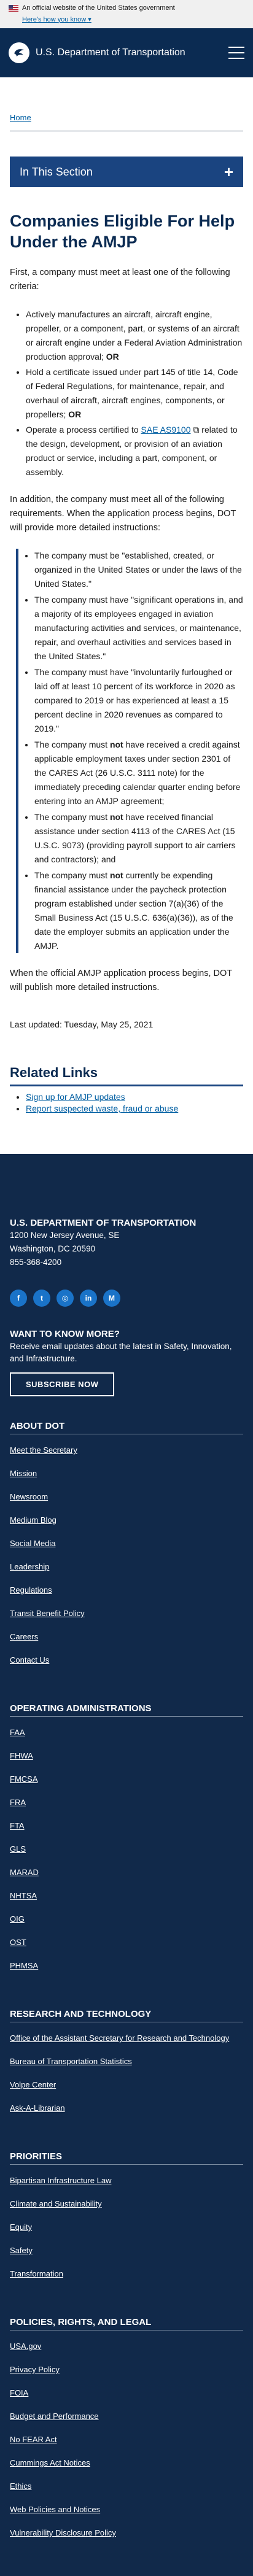 Image resolution: width=253 pixels, height=2576 pixels. I want to click on footer-link-item: Privacy Policy, so click(126, 2376).